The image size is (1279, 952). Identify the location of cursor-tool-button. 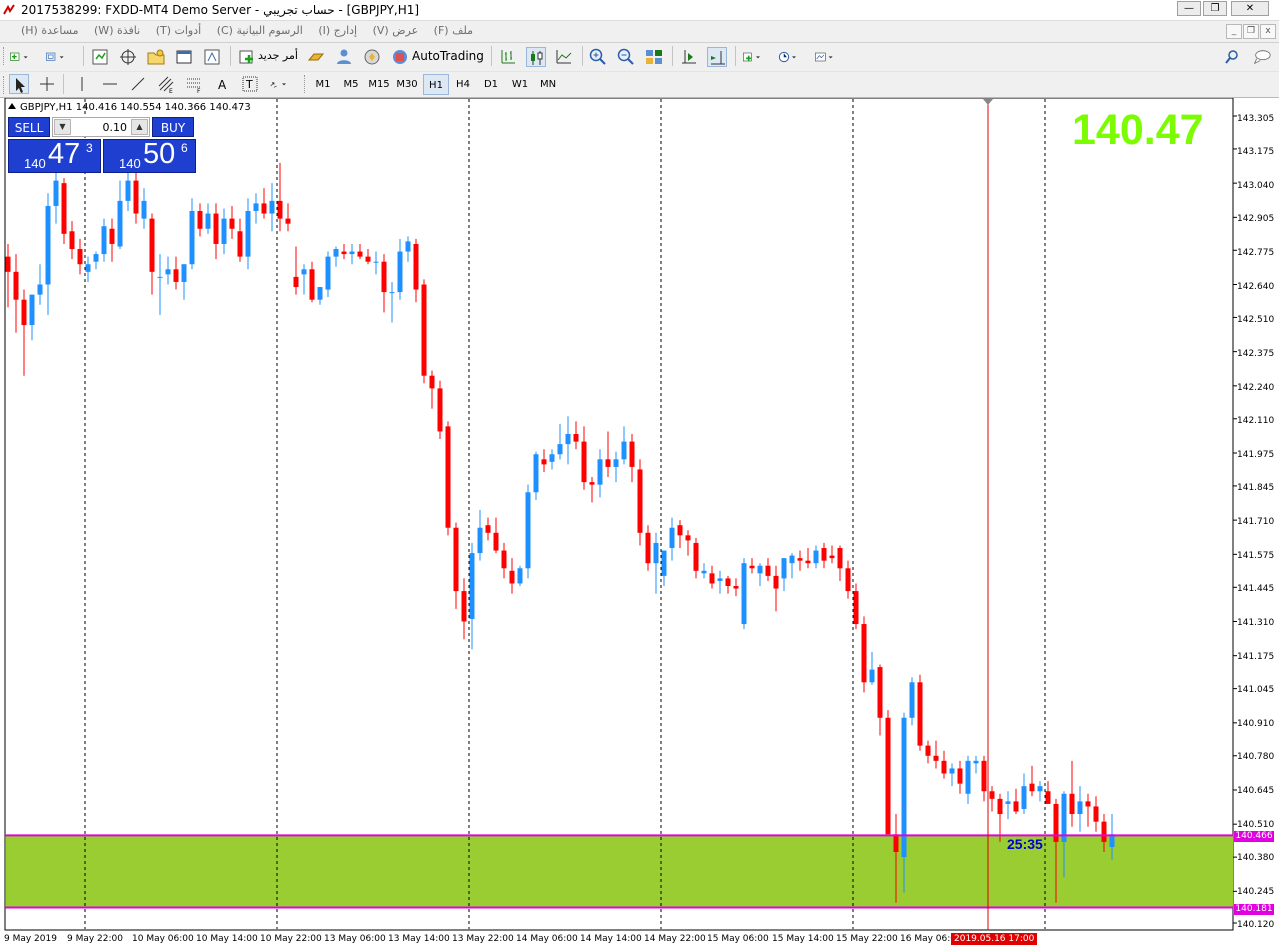
(19, 84).